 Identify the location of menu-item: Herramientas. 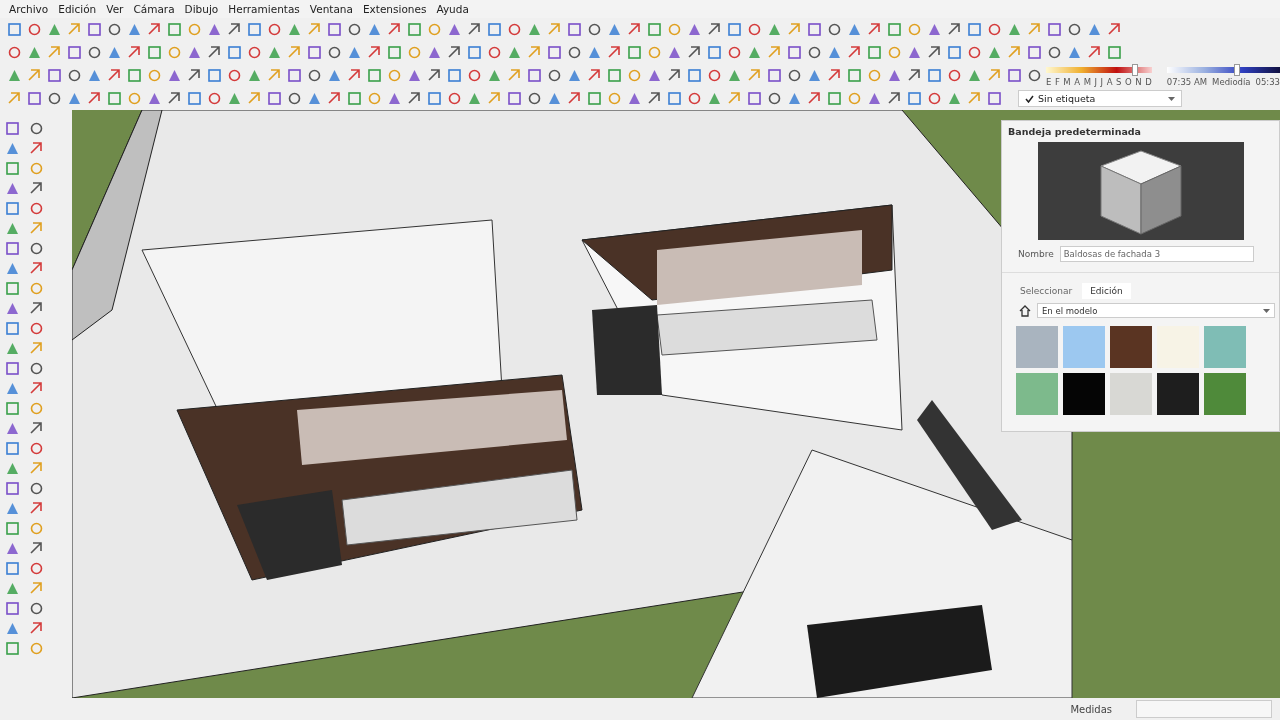
(264, 9).